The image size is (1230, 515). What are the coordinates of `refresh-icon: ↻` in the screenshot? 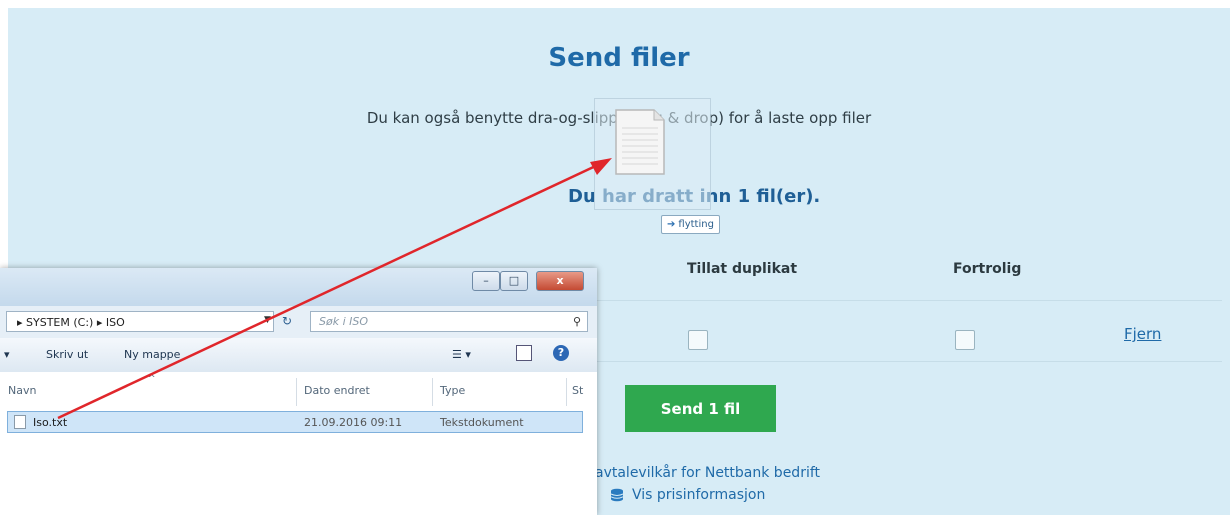 It's located at (287, 321).